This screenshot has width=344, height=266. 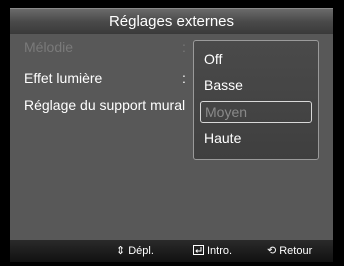 I want to click on hint-return-label: Retour, so click(x=296, y=251).